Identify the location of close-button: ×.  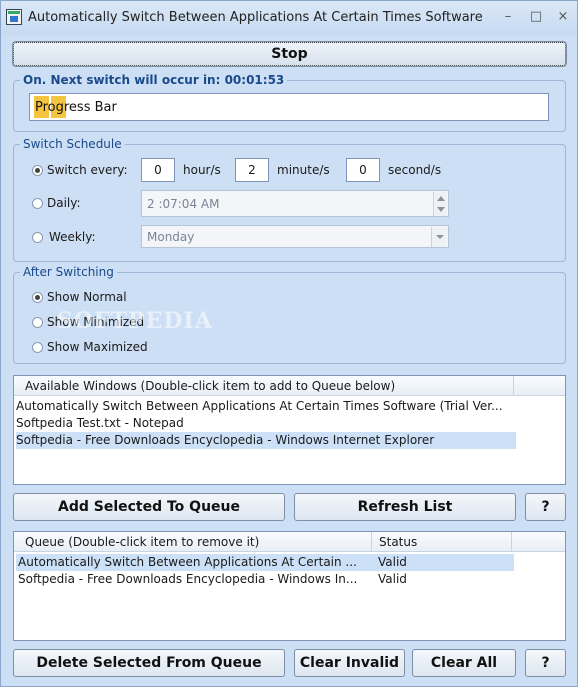
(563, 17).